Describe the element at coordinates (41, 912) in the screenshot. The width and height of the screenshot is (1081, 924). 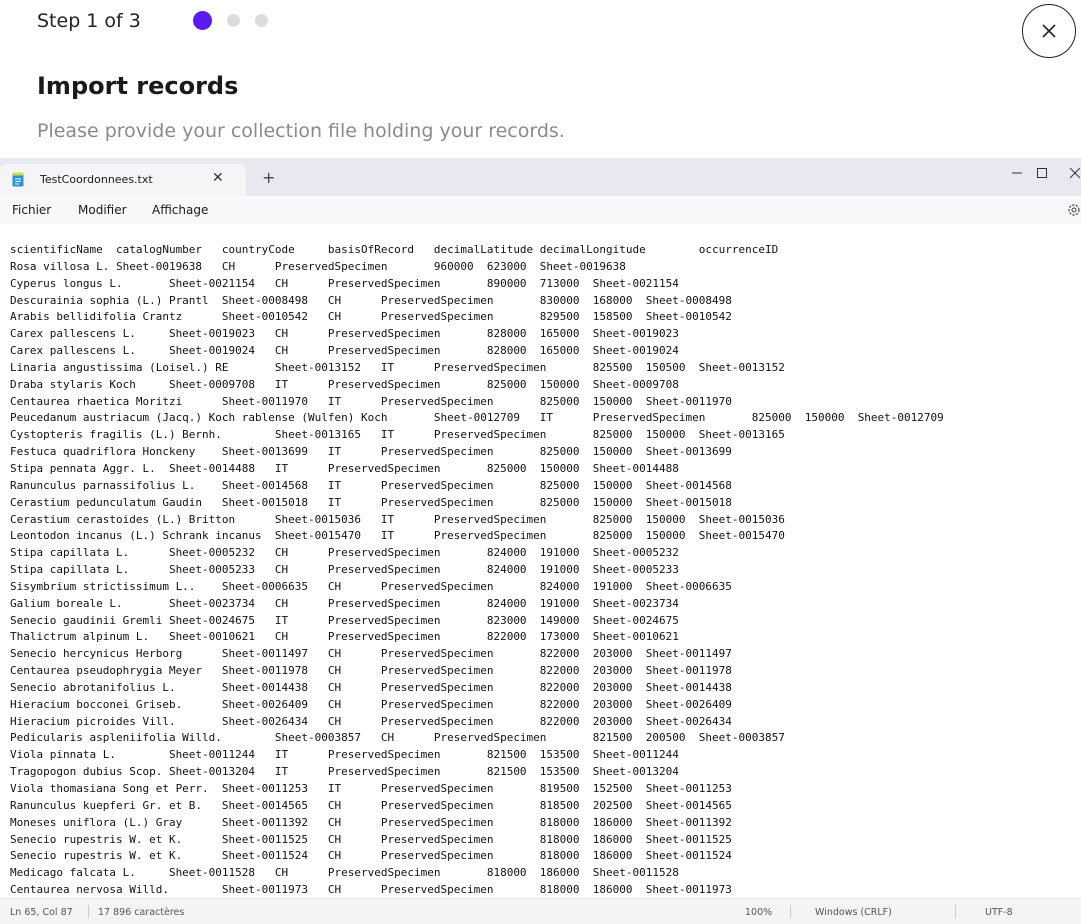
I see `cursor-position: Ln 65, Col 87` at that location.